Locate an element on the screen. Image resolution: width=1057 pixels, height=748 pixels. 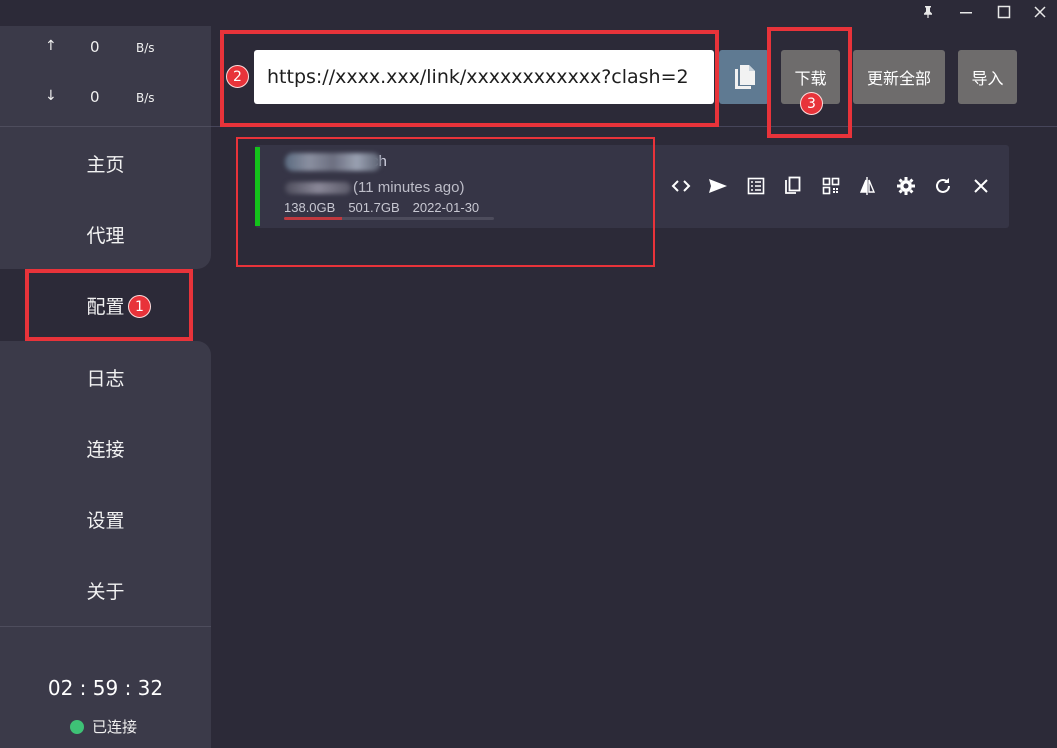
paste-button is located at coordinates (744, 77).